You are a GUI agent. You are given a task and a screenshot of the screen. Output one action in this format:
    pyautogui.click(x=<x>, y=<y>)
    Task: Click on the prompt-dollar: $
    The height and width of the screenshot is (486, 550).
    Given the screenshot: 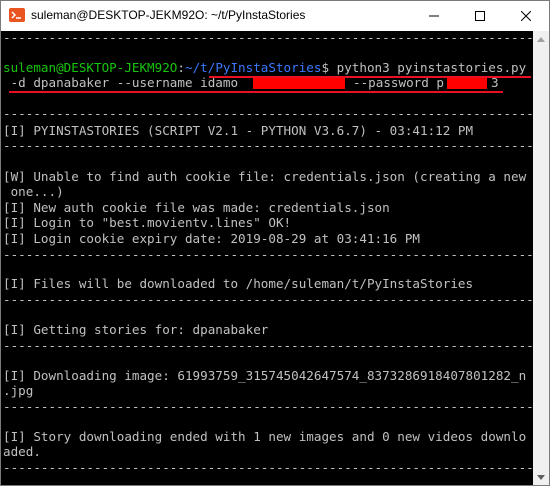 What is the action you would take?
    pyautogui.click(x=329, y=67)
    